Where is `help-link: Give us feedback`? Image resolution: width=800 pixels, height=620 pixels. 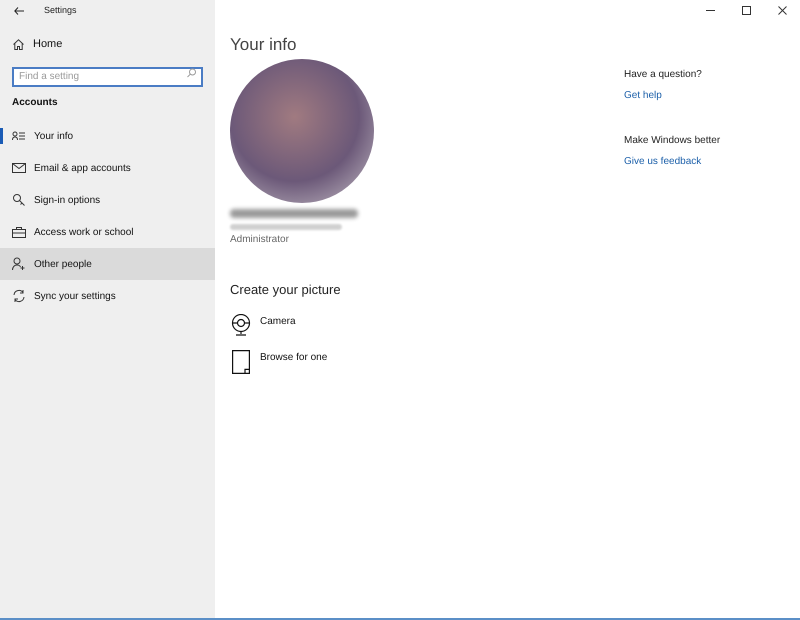
help-link: Give us feedback is located at coordinates (663, 161).